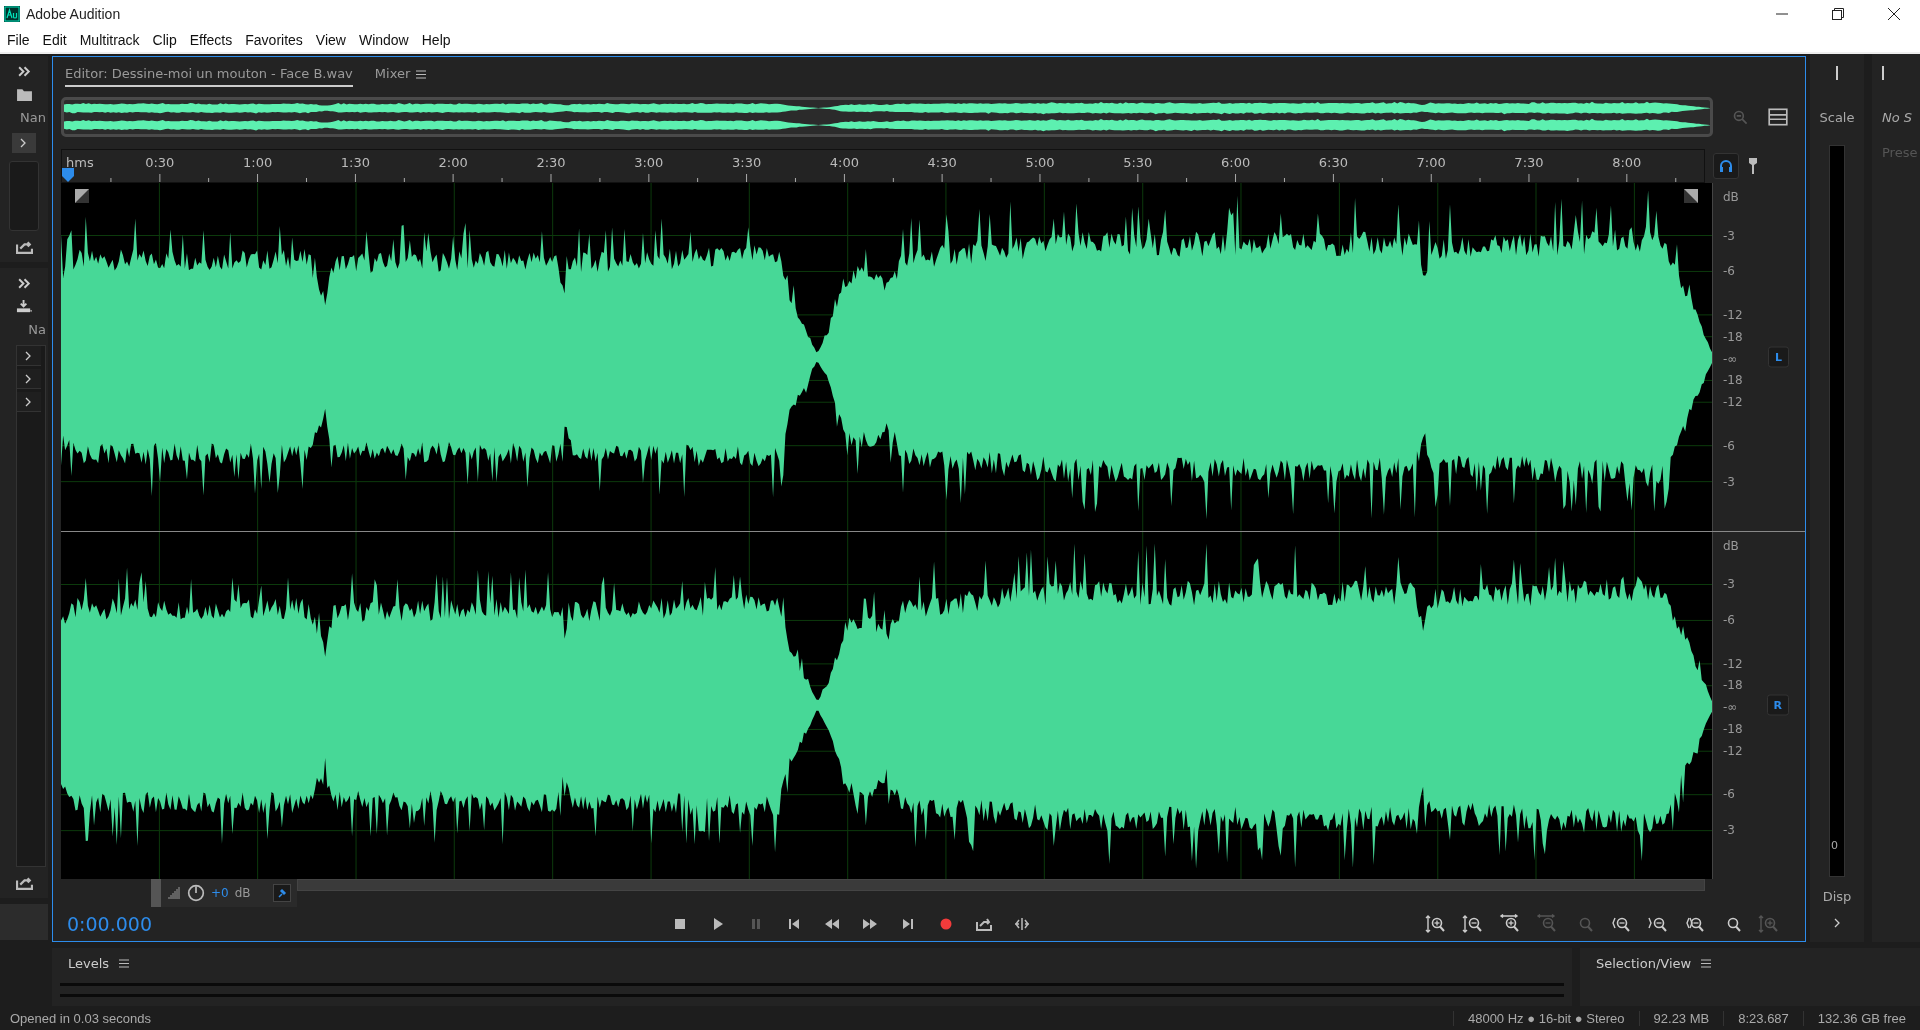  I want to click on menu-item: Window, so click(383, 40).